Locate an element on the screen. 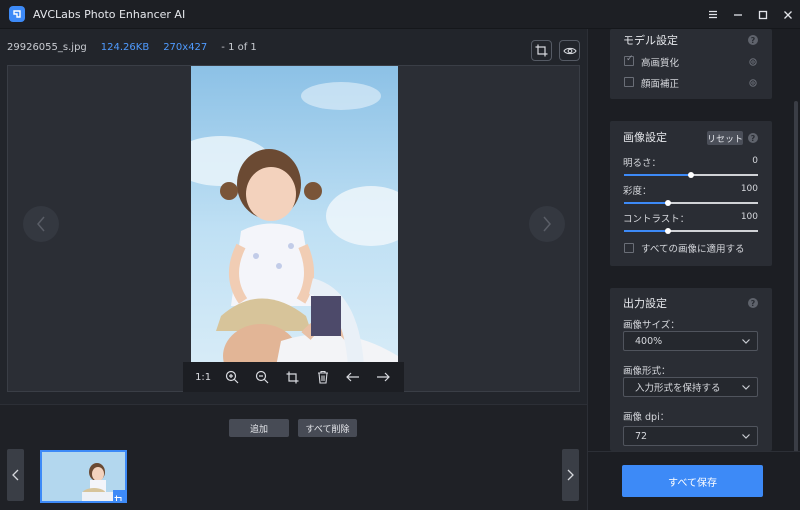 This screenshot has height=510, width=800. enhance-quality-label: 高画質化 is located at coordinates (660, 63).